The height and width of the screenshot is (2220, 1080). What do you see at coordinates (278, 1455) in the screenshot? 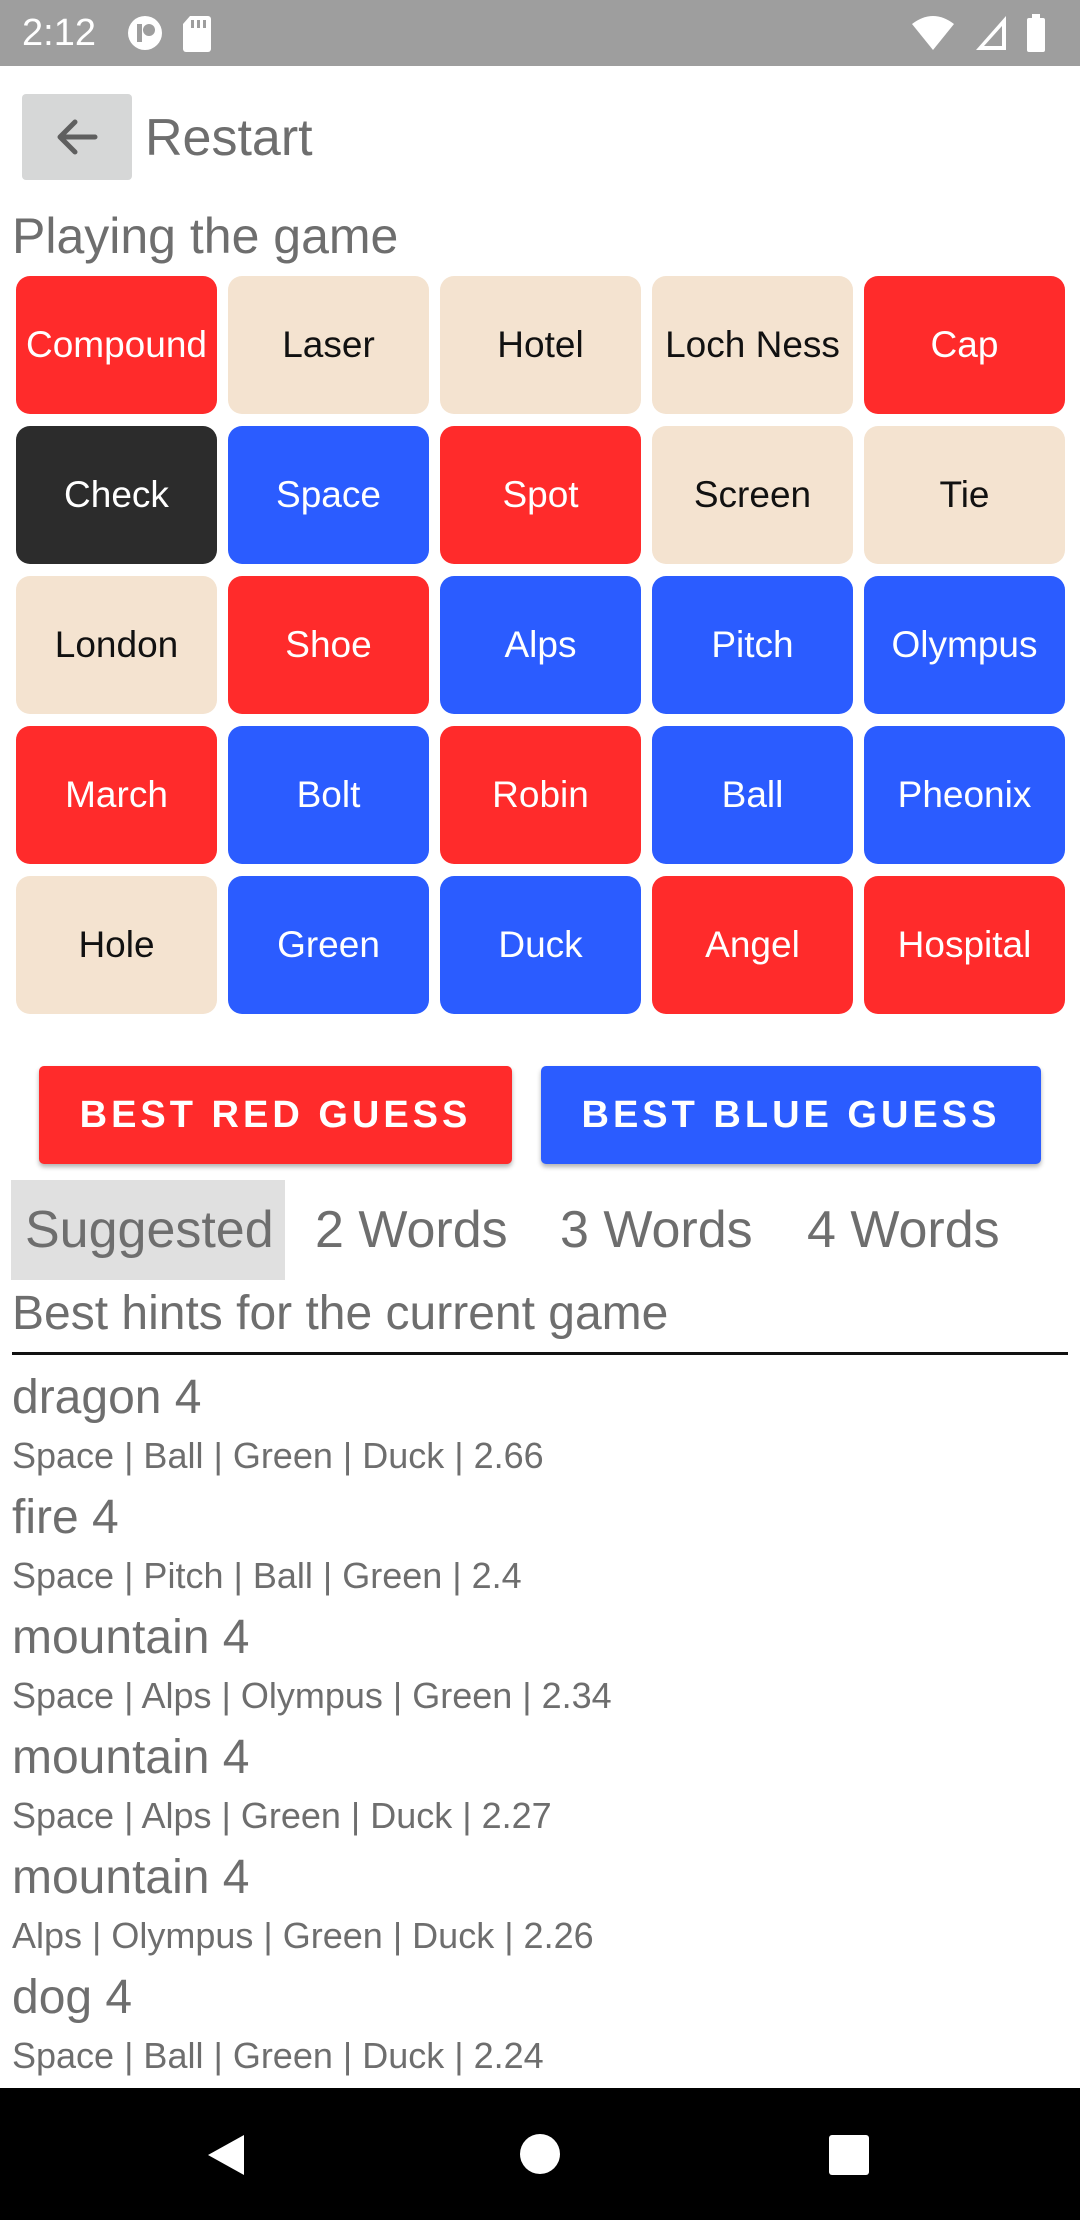
I see `hint-detail: Space | Ball | Green | Duck | 2.66` at bounding box center [278, 1455].